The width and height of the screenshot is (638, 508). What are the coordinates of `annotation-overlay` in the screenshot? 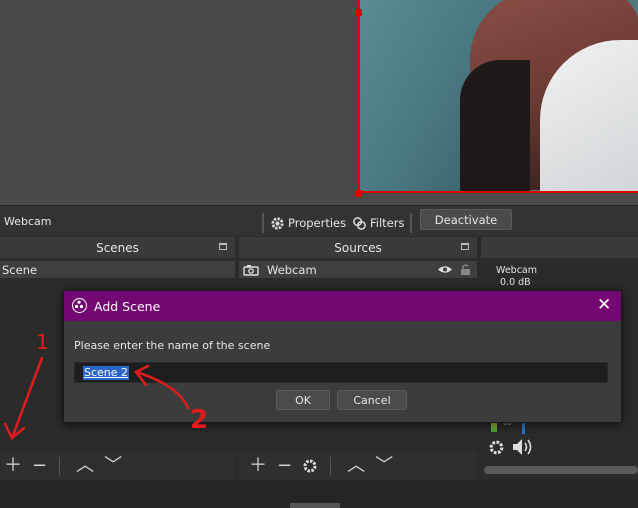 It's located at (96, 398).